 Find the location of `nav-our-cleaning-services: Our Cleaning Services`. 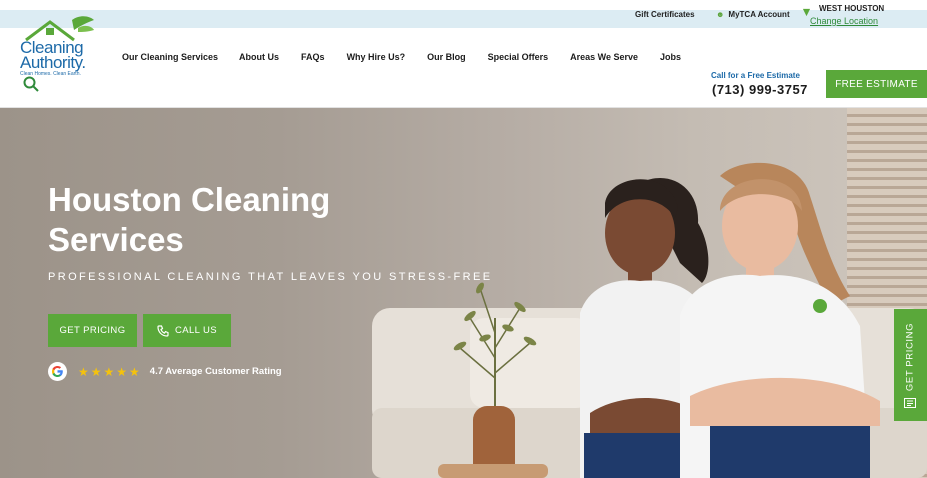

nav-our-cleaning-services: Our Cleaning Services is located at coordinates (170, 57).